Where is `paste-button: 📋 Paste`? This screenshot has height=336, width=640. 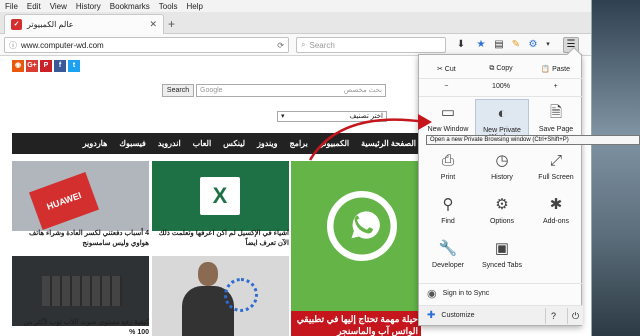
paste-button: 📋 Paste is located at coordinates (555, 69).